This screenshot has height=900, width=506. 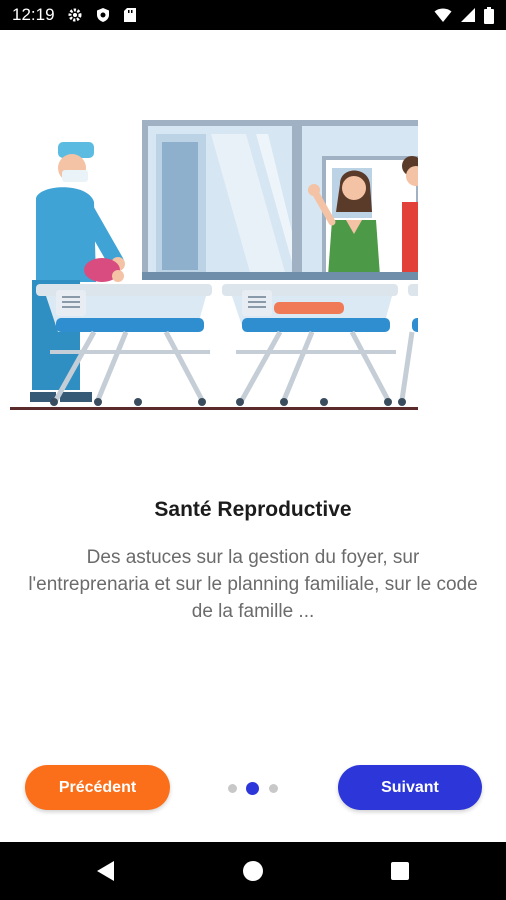 I want to click on page-indicator, so click(x=254, y=788).